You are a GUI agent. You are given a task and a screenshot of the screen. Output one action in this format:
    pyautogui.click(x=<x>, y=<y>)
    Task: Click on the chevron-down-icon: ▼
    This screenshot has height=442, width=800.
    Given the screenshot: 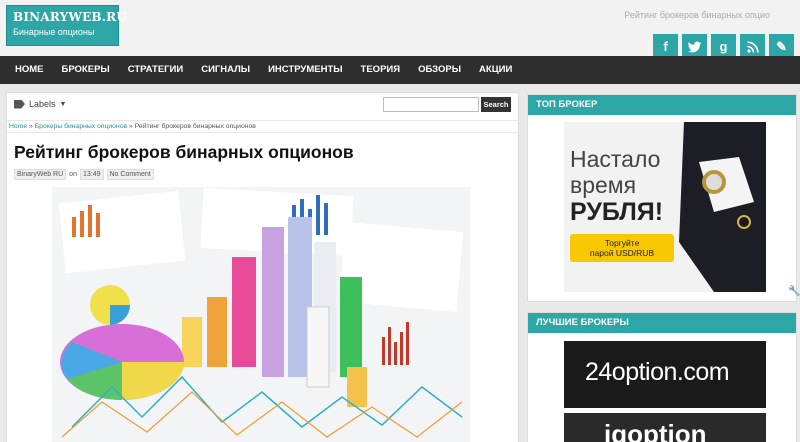 What is the action you would take?
    pyautogui.click(x=63, y=104)
    